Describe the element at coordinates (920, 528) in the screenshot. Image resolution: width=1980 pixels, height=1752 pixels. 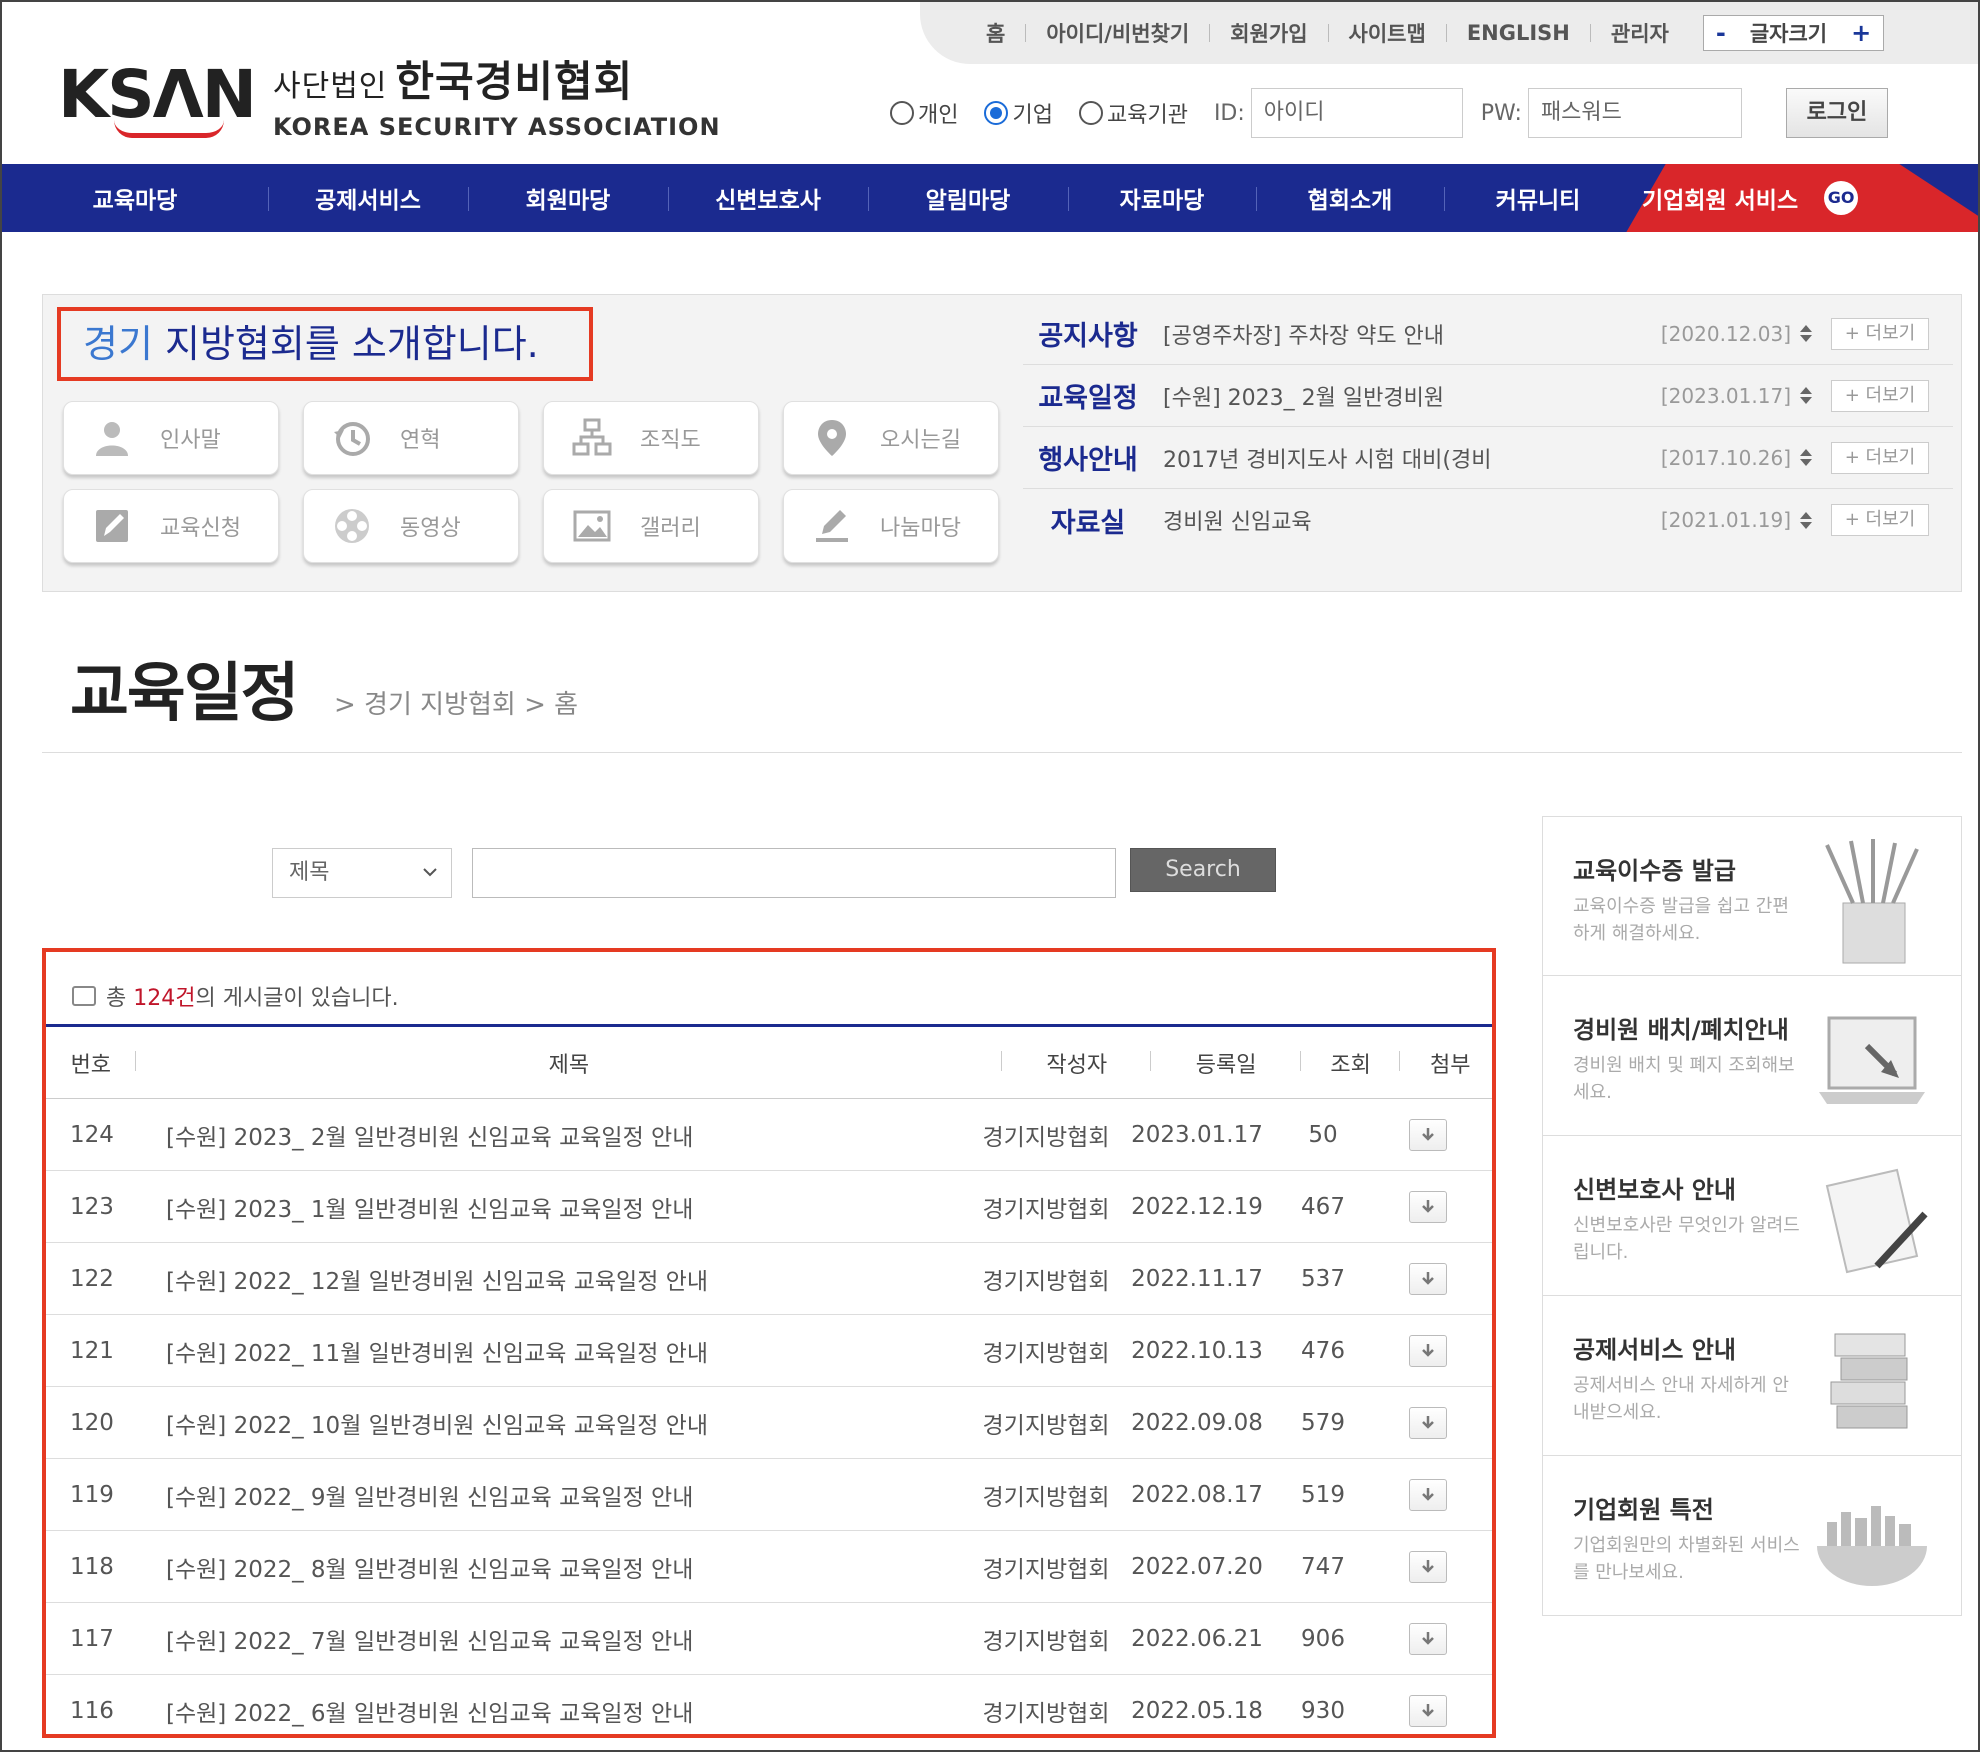
I see `tile-label: 나눔마당` at that location.